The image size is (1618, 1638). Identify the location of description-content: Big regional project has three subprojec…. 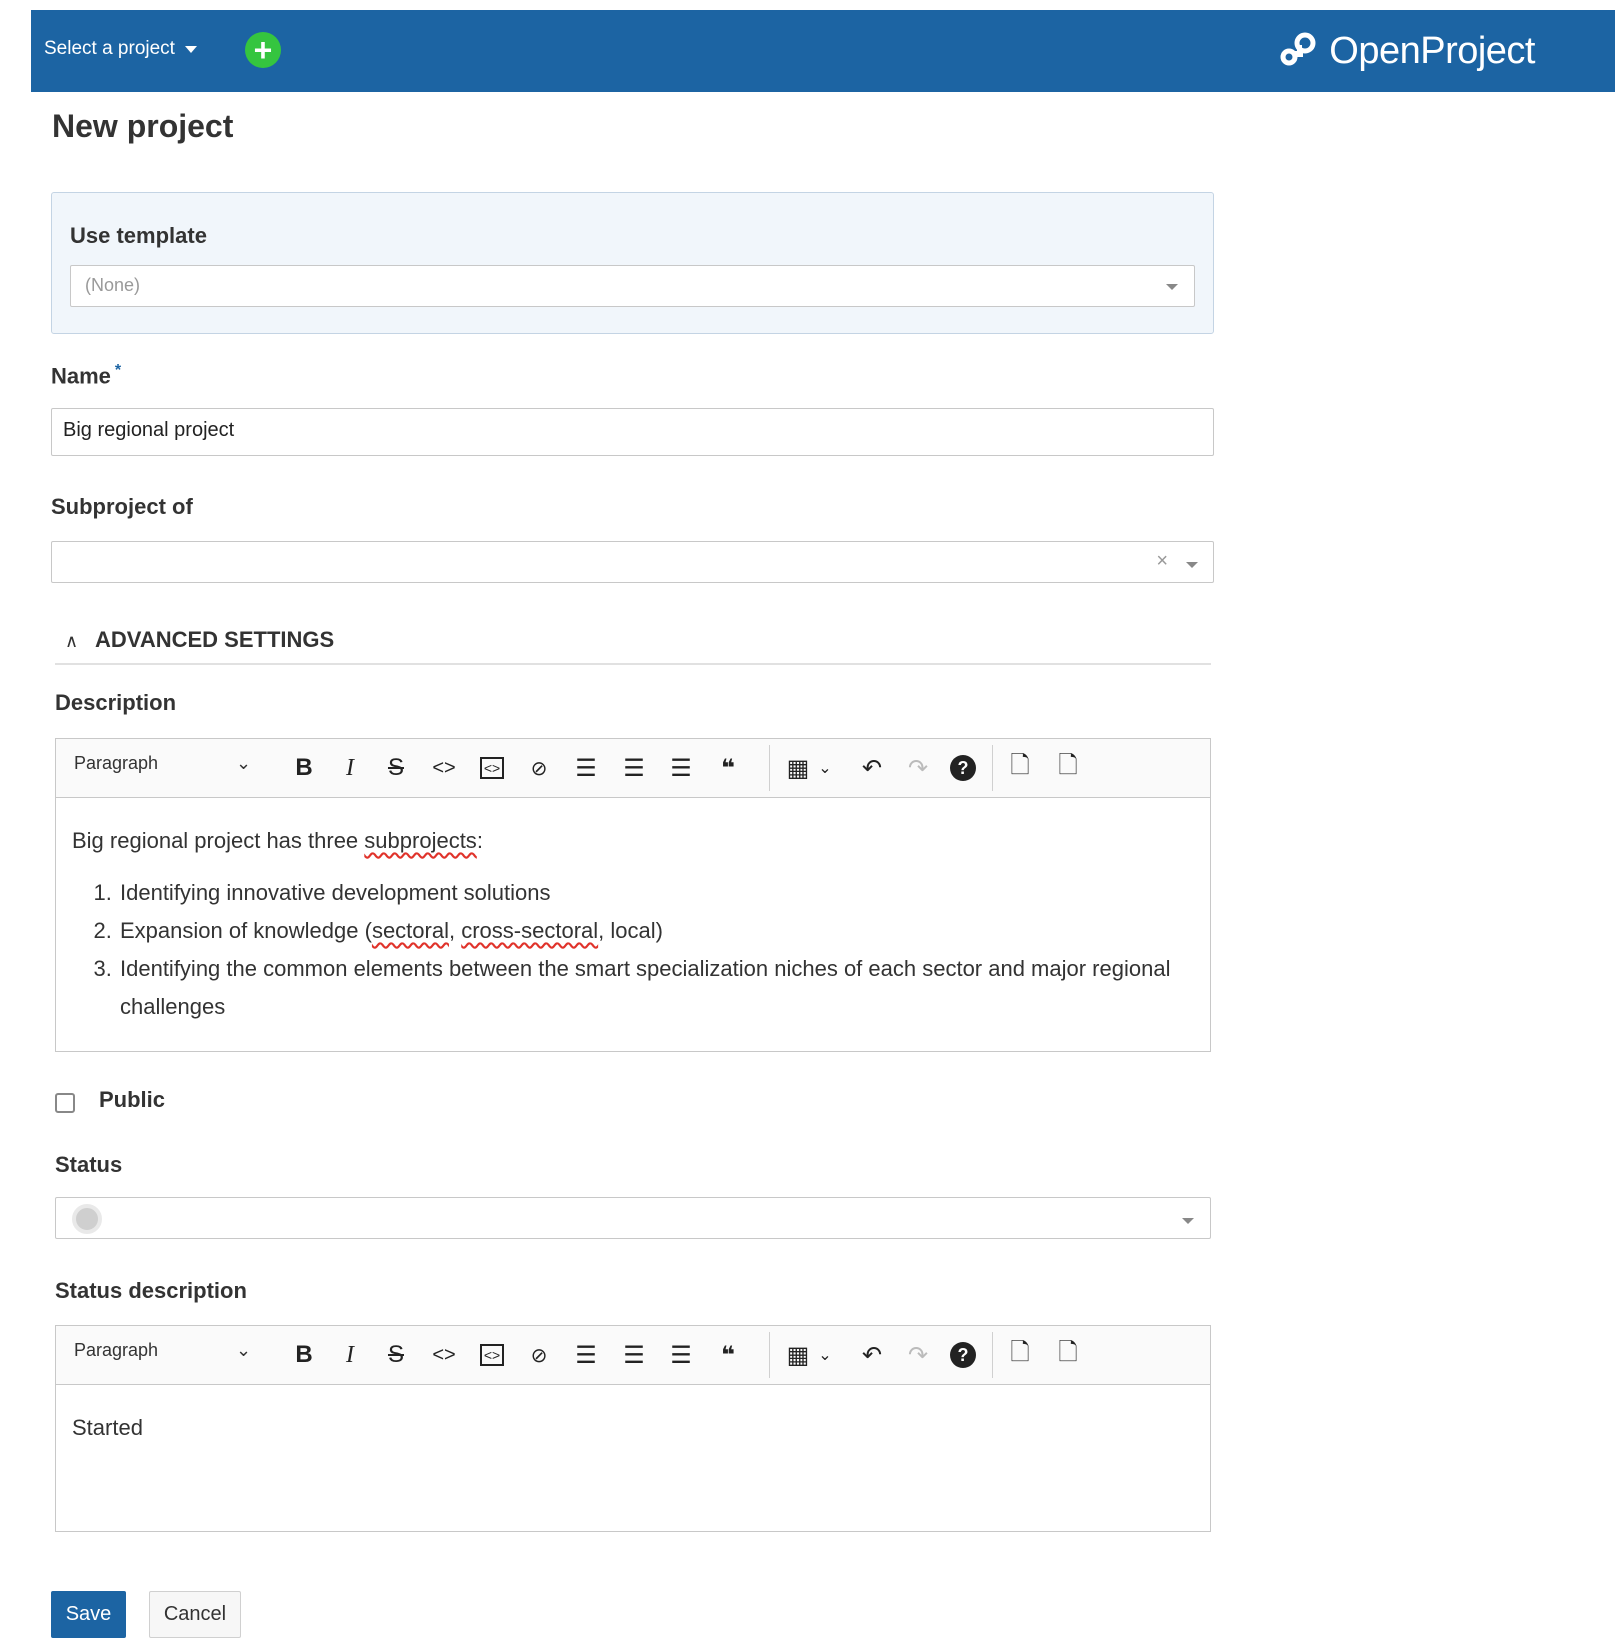
(633, 924).